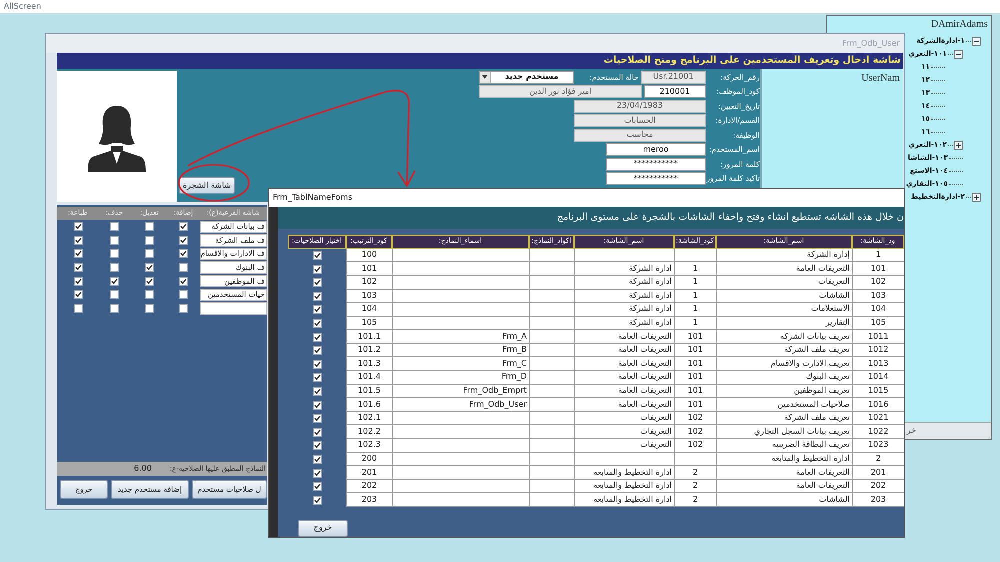  Describe the element at coordinates (369, 473) in the screenshot. I see `table-cell: 201` at that location.